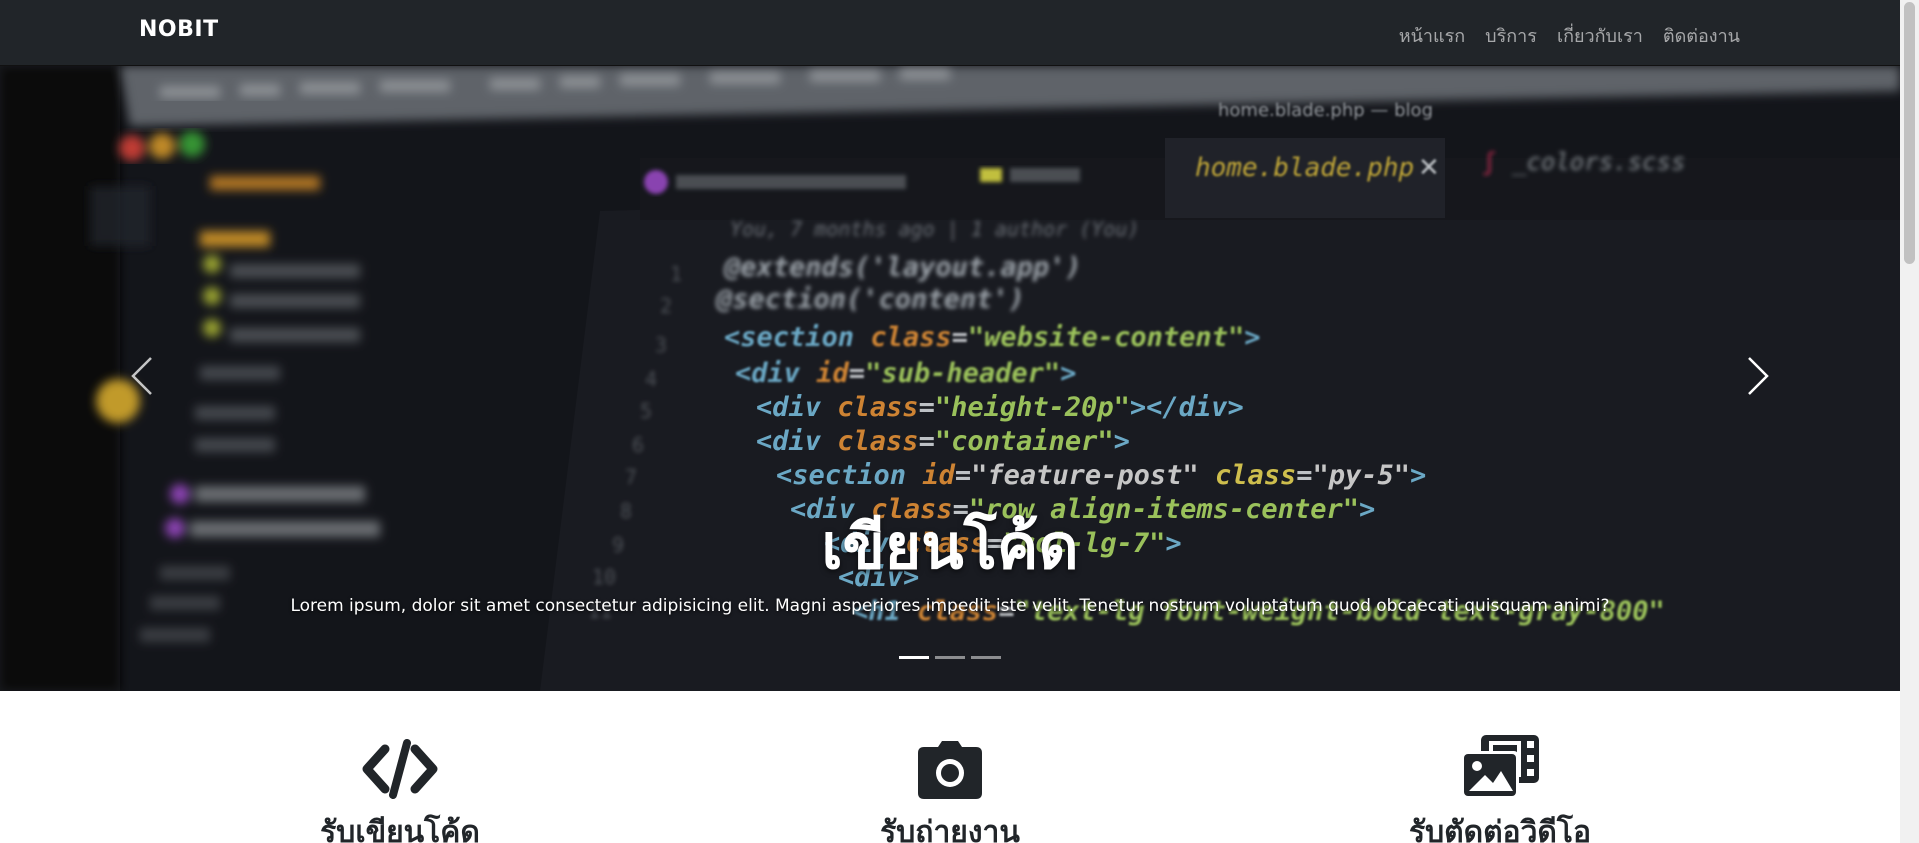 The image size is (1919, 843). What do you see at coordinates (1500, 746) in the screenshot?
I see `photo-film-icon` at bounding box center [1500, 746].